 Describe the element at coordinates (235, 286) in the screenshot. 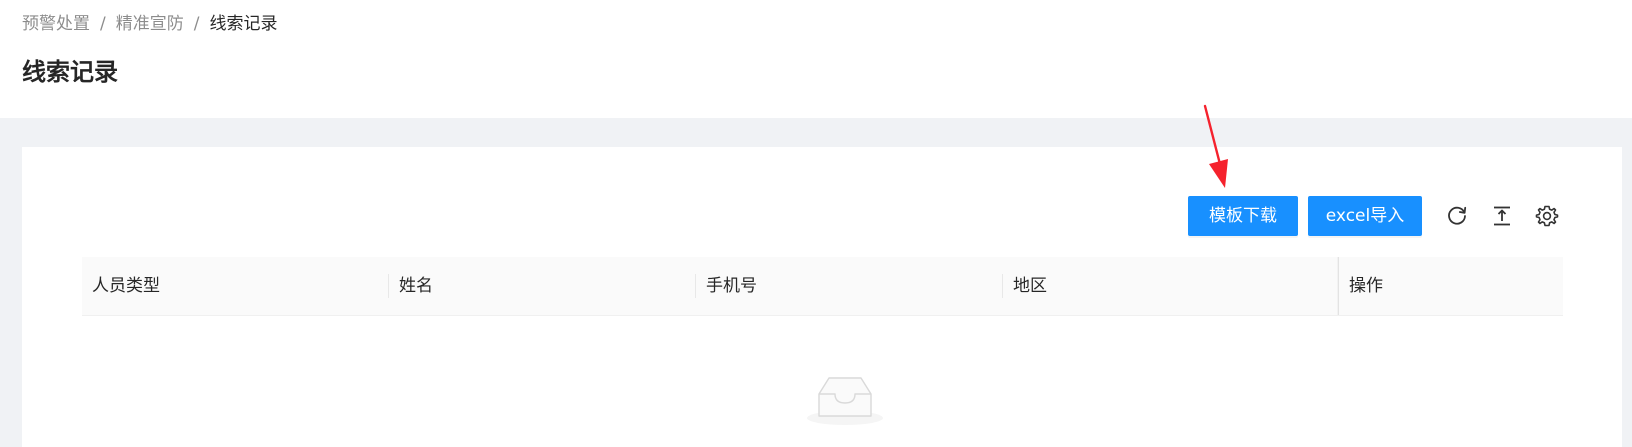

I see `column-header-person-type: 人员类型` at that location.